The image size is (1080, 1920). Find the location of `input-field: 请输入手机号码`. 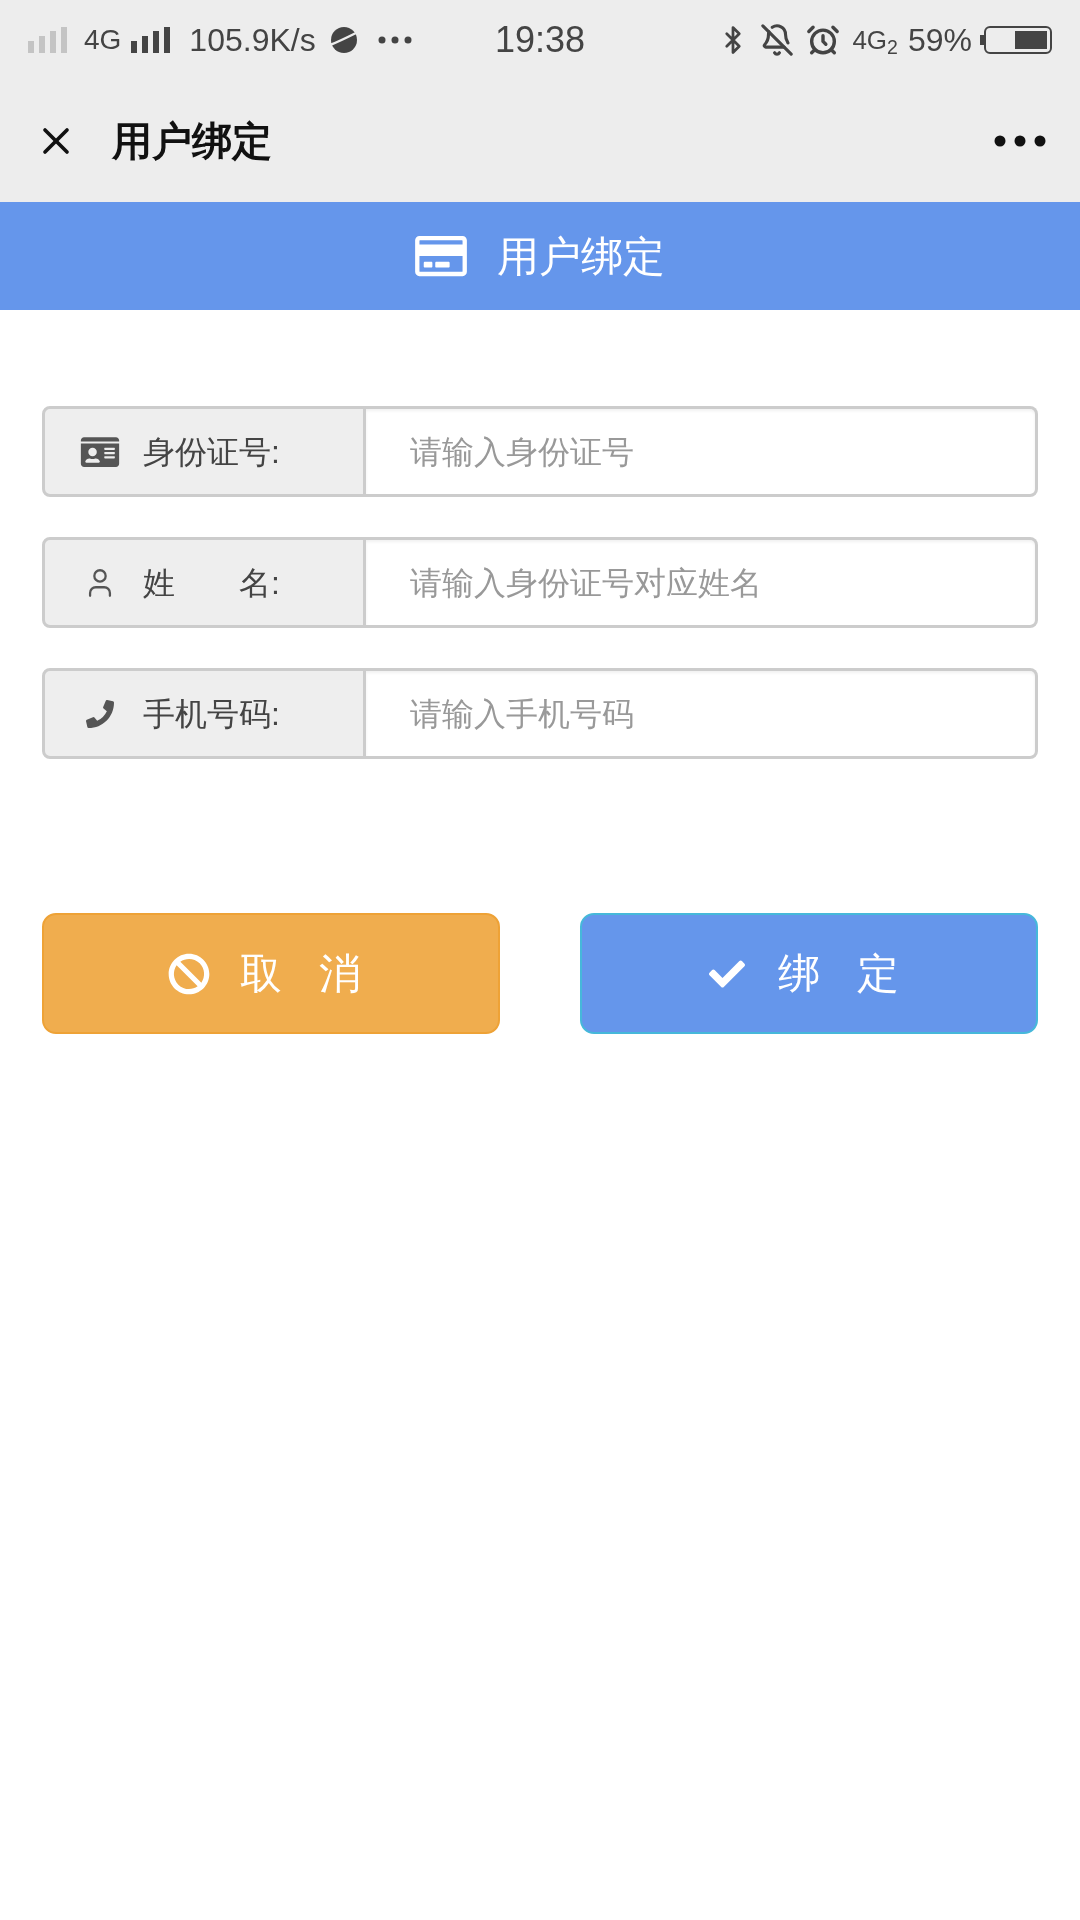

input-field: 请输入手机号码 is located at coordinates (702, 713).